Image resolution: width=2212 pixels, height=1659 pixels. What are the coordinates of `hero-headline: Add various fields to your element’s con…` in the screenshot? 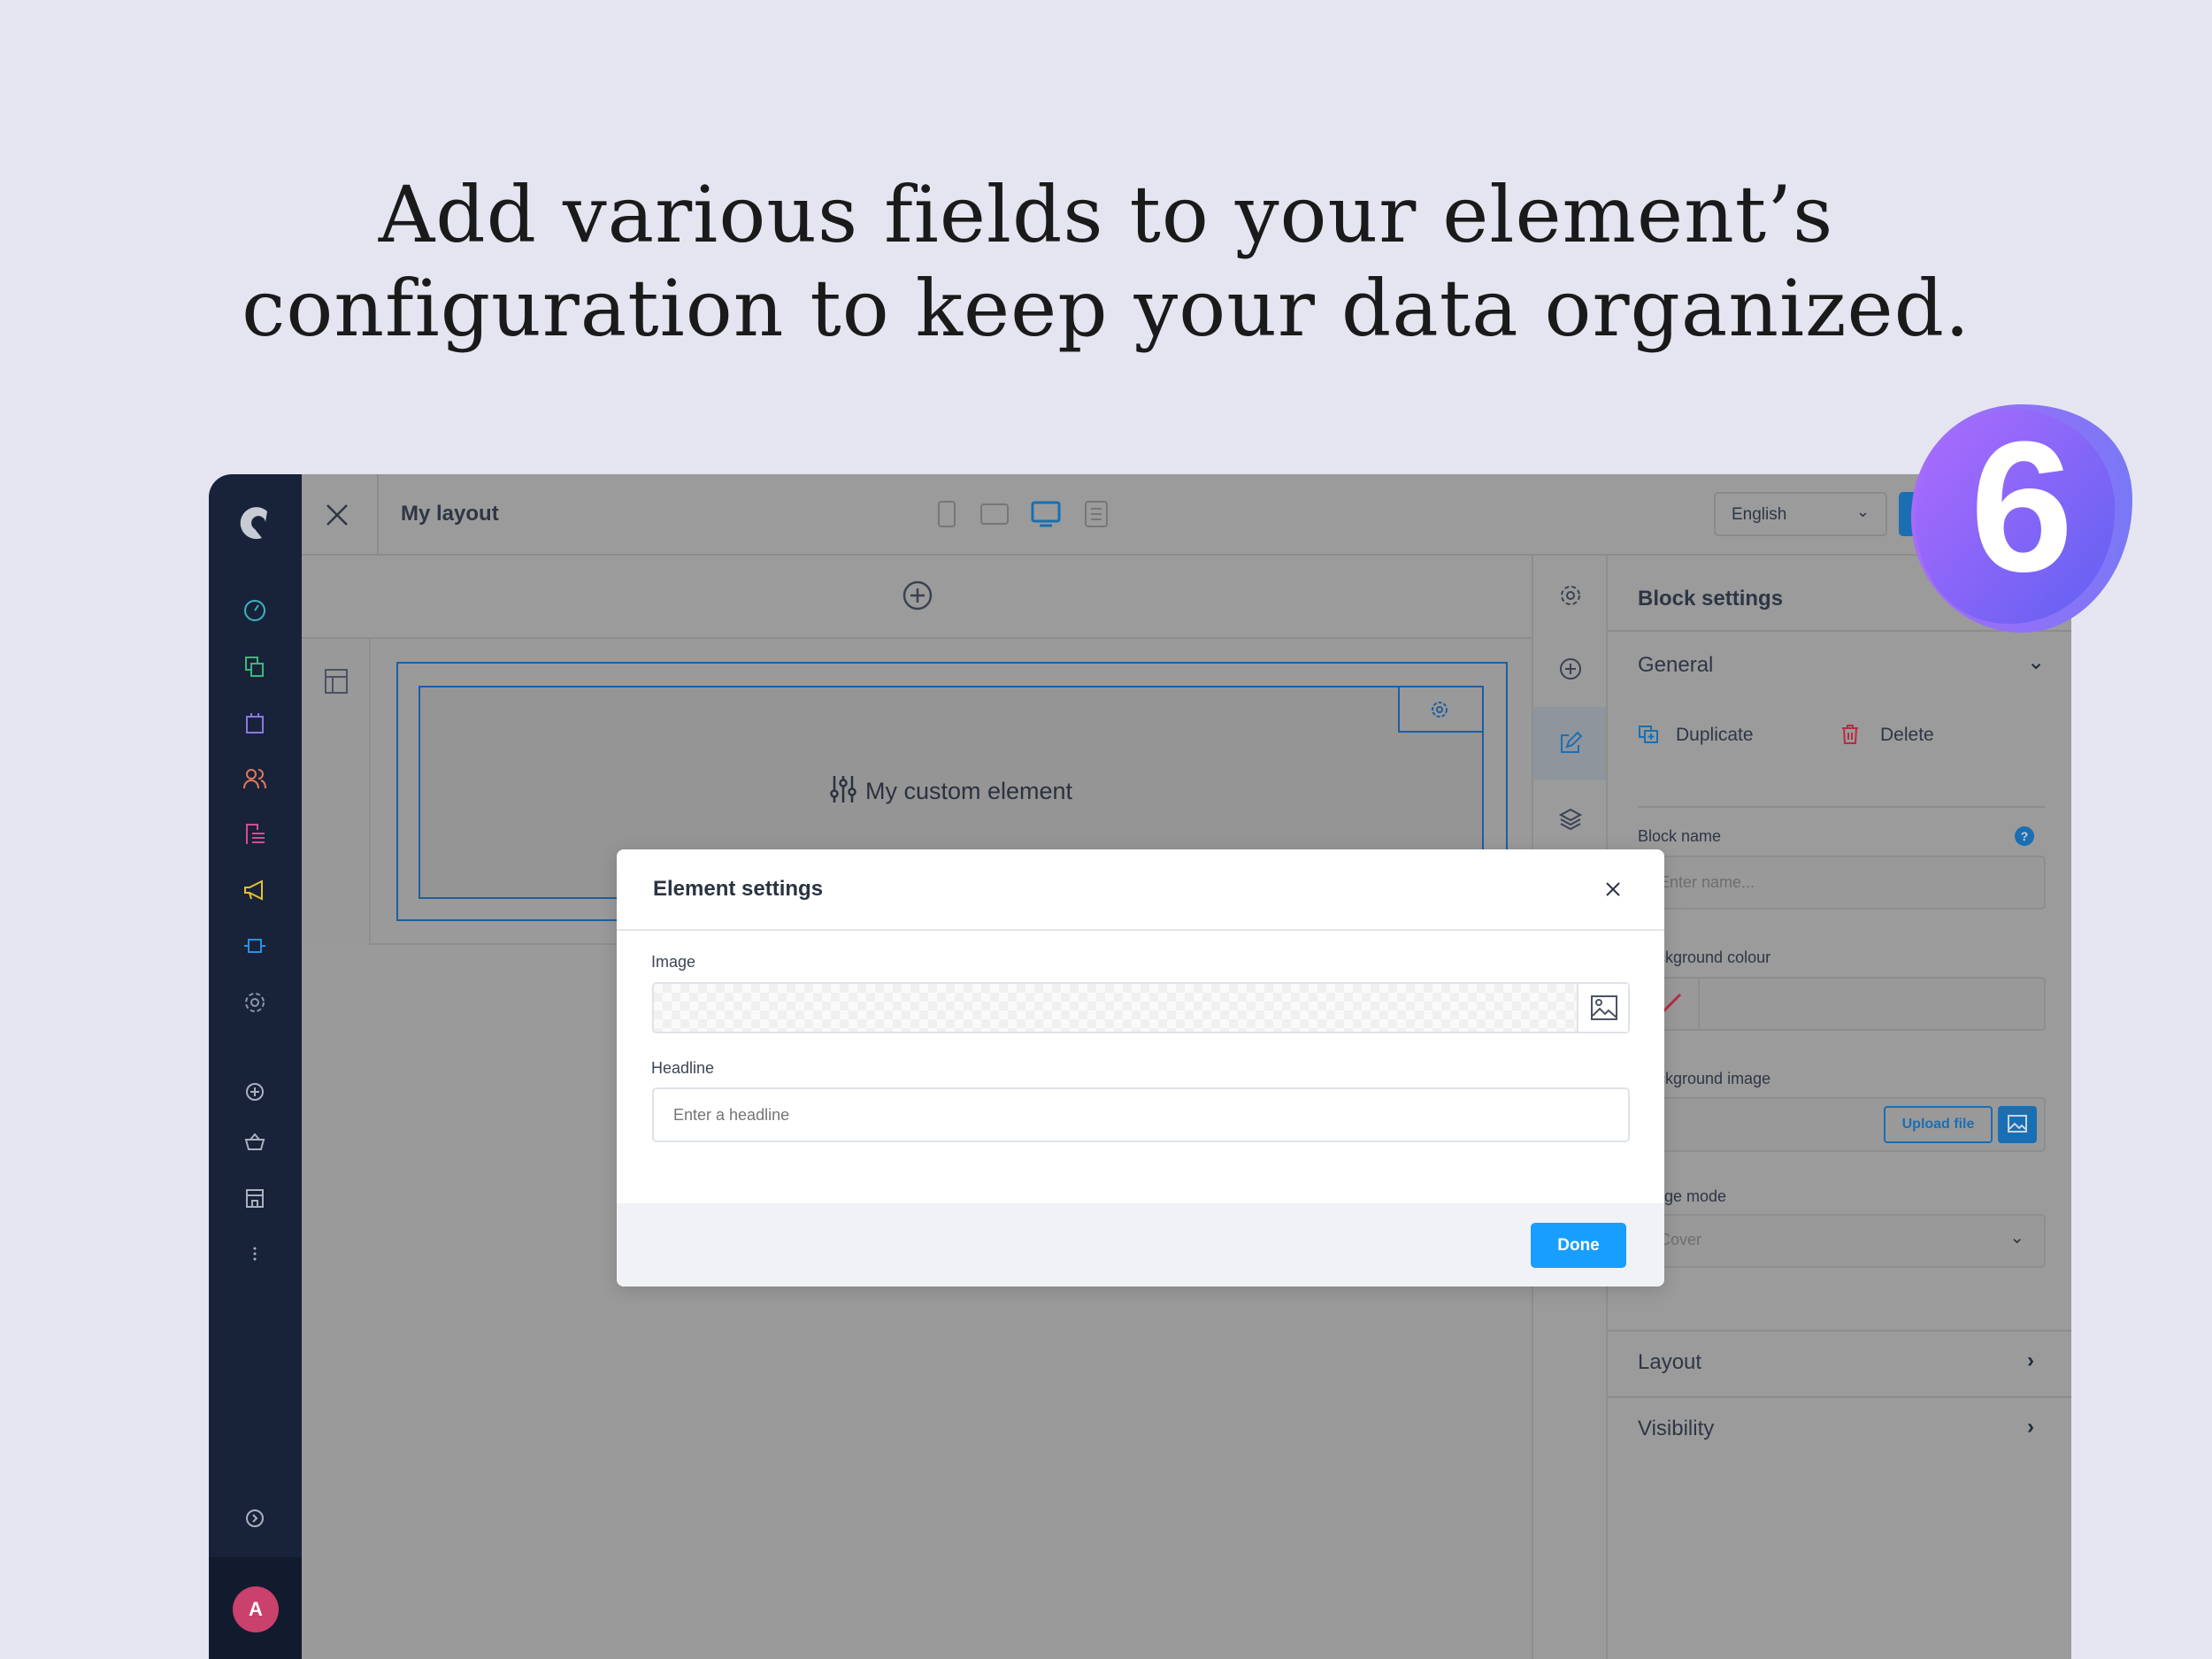 It's located at (1106, 262).